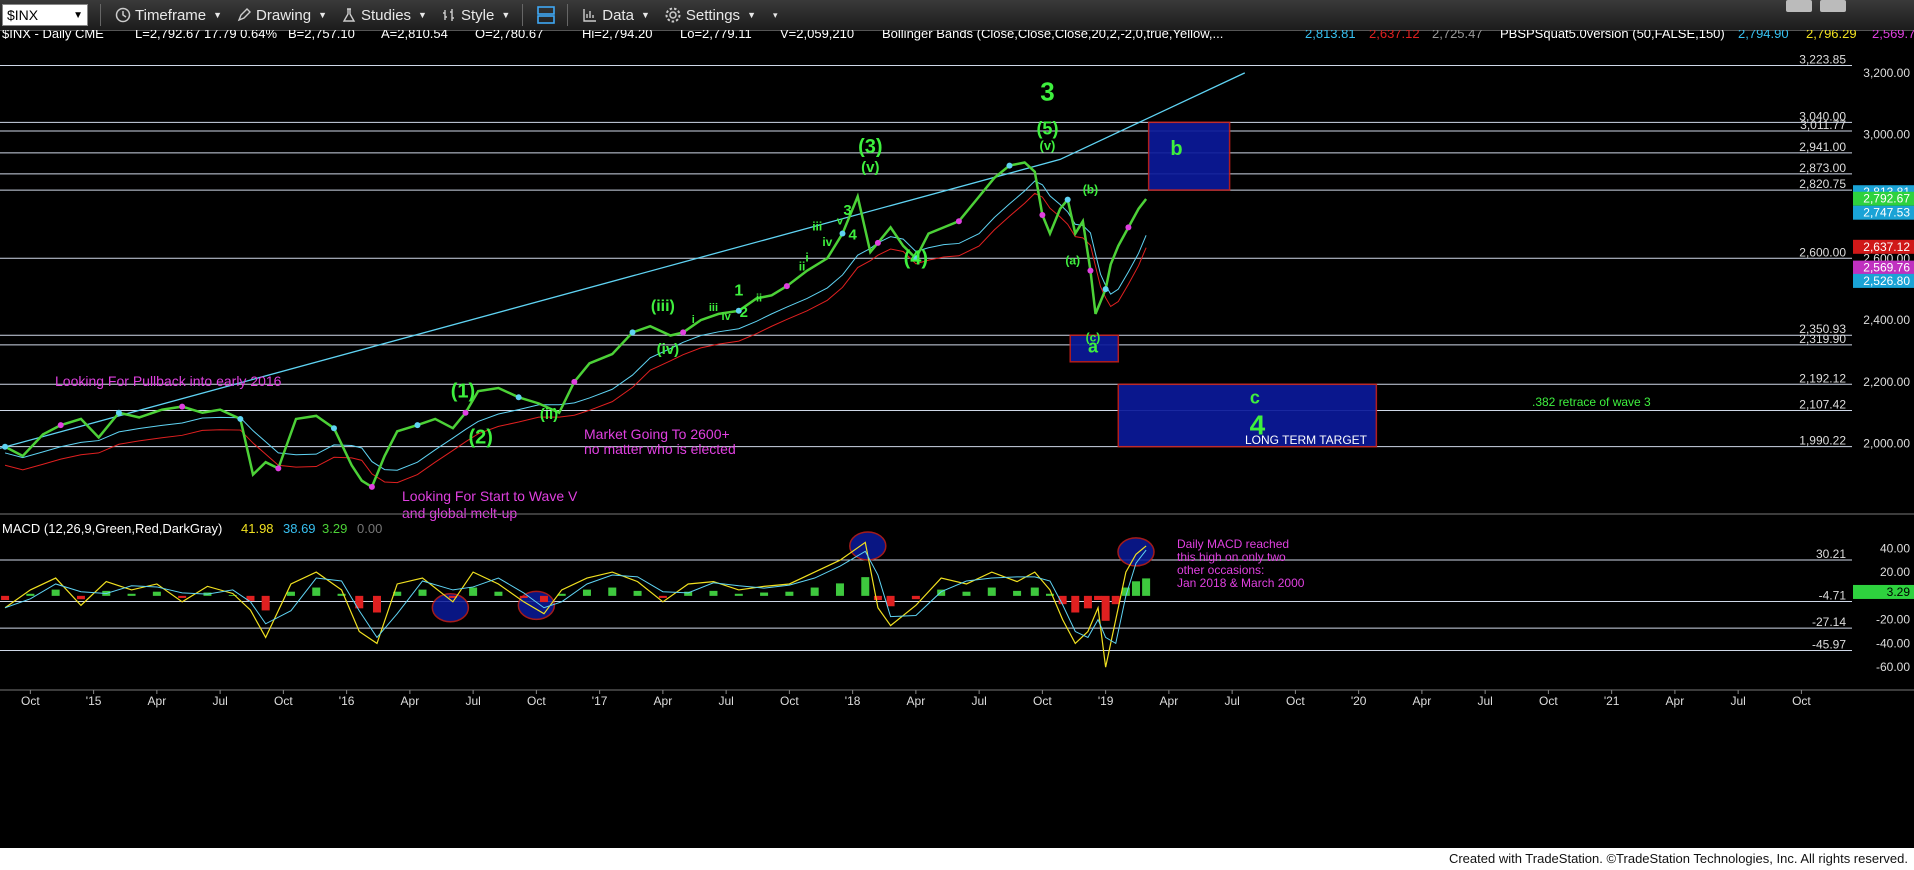 The width and height of the screenshot is (1914, 870). What do you see at coordinates (1799, 6) in the screenshot?
I see `minimize-button` at bounding box center [1799, 6].